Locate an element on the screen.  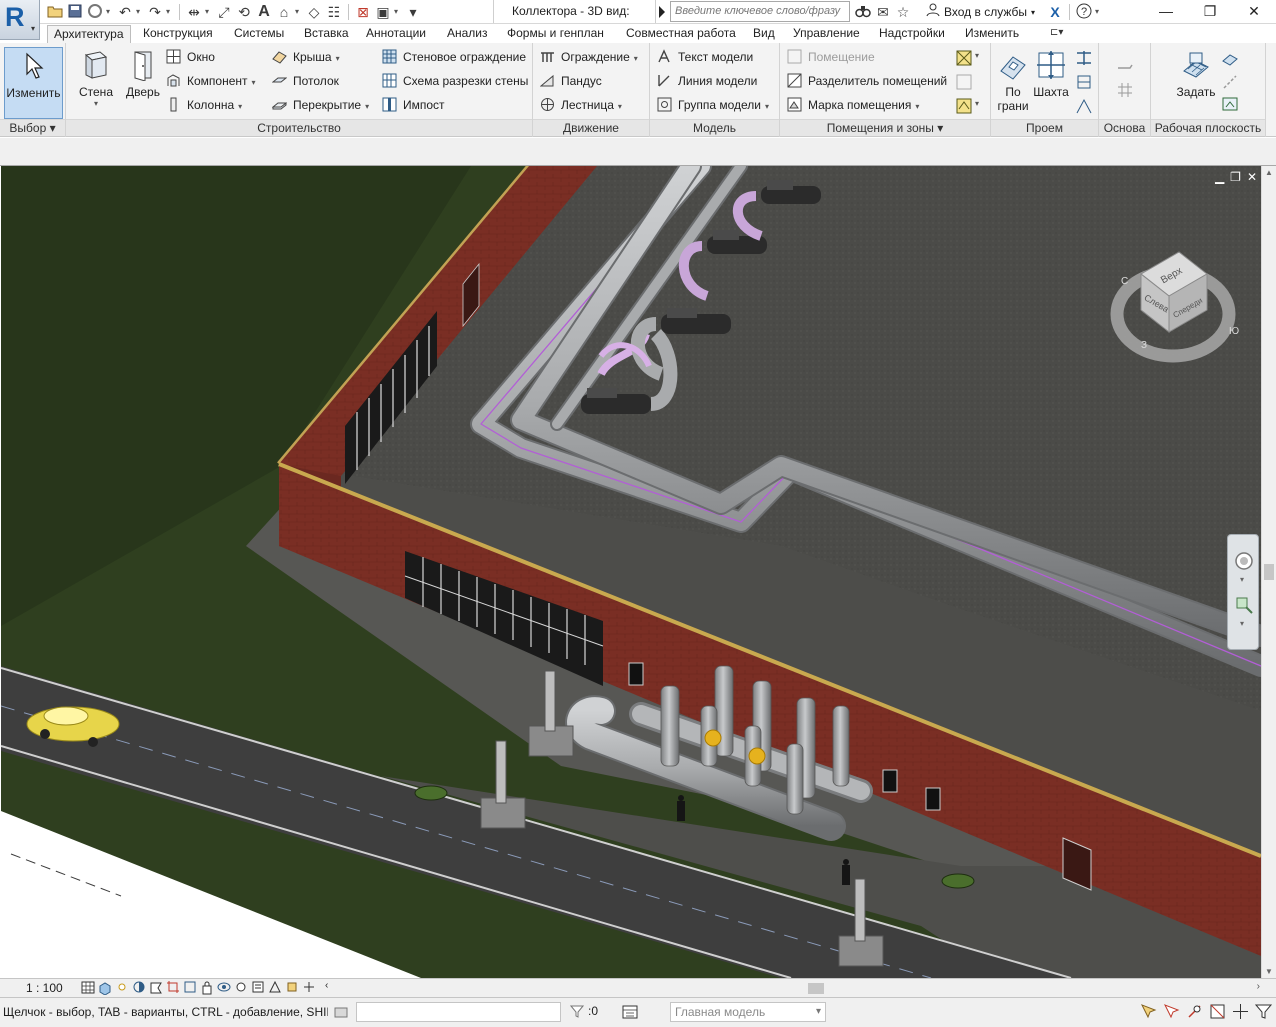
mullion-button: Импост is located at coordinates (413, 105).